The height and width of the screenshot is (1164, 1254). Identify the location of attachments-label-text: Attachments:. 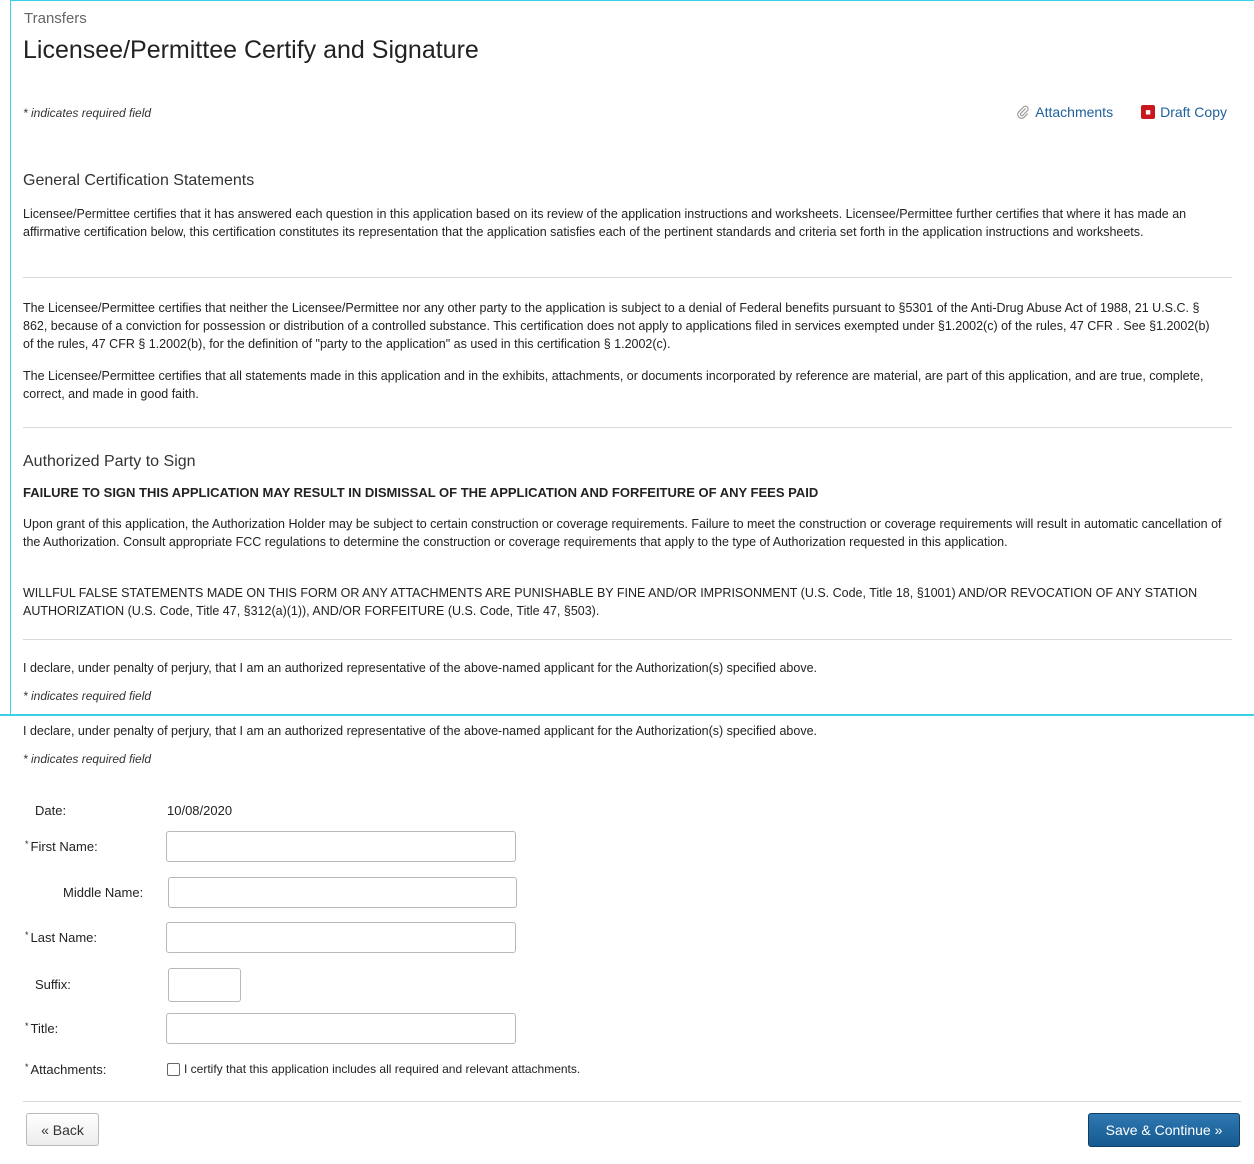
(68, 1069).